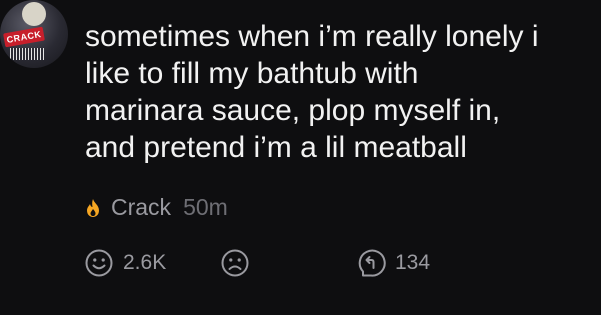 The height and width of the screenshot is (315, 601). Describe the element at coordinates (93, 207) in the screenshot. I see `flame-icon` at that location.